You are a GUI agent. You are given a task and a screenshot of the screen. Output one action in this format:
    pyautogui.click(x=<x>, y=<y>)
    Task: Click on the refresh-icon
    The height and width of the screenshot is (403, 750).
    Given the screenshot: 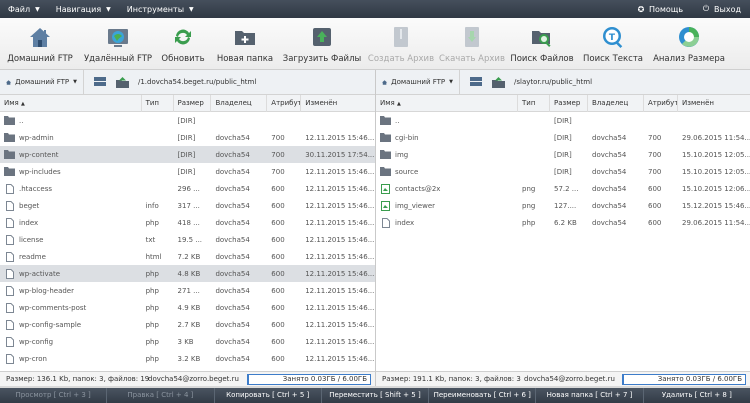 What is the action you would take?
    pyautogui.click(x=183, y=37)
    